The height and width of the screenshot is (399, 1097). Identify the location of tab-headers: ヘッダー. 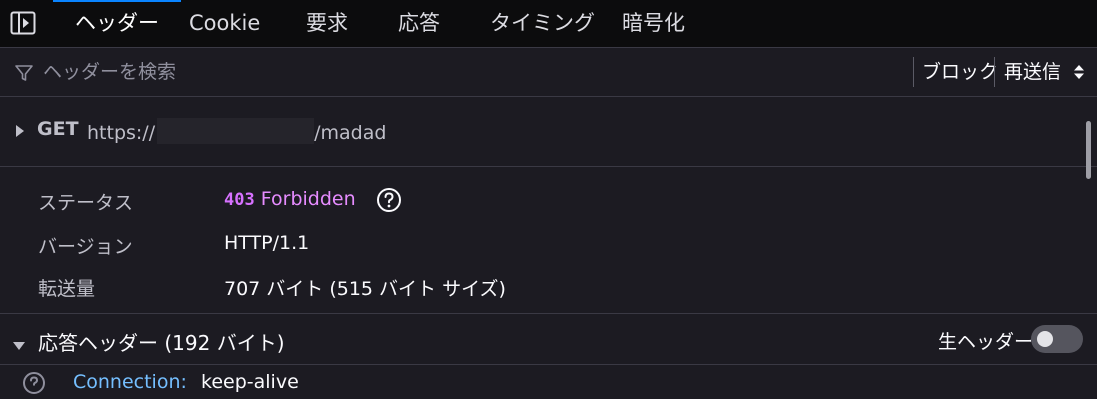
(117, 23).